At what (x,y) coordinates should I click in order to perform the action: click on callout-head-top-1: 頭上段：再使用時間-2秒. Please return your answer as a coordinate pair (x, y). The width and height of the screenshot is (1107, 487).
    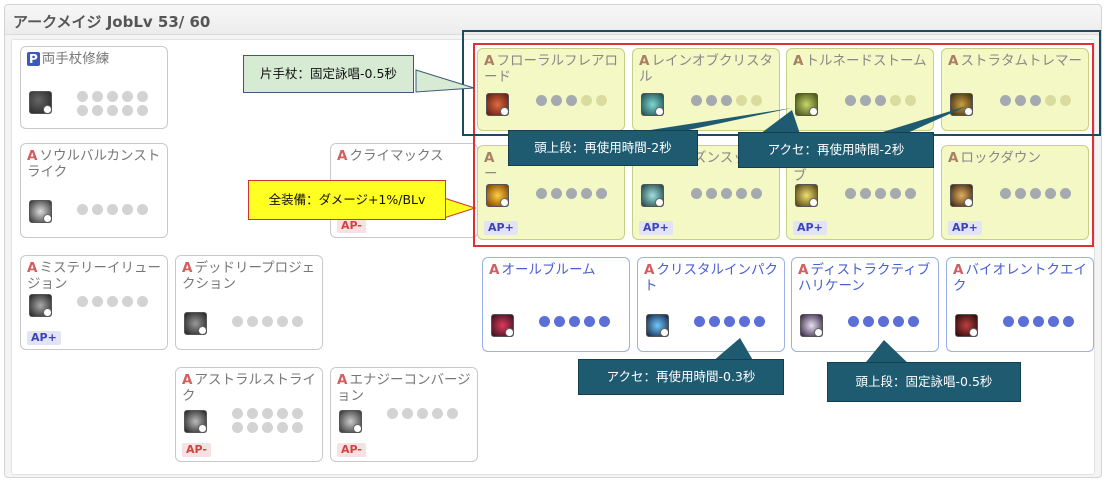
    Looking at the image, I should click on (603, 148).